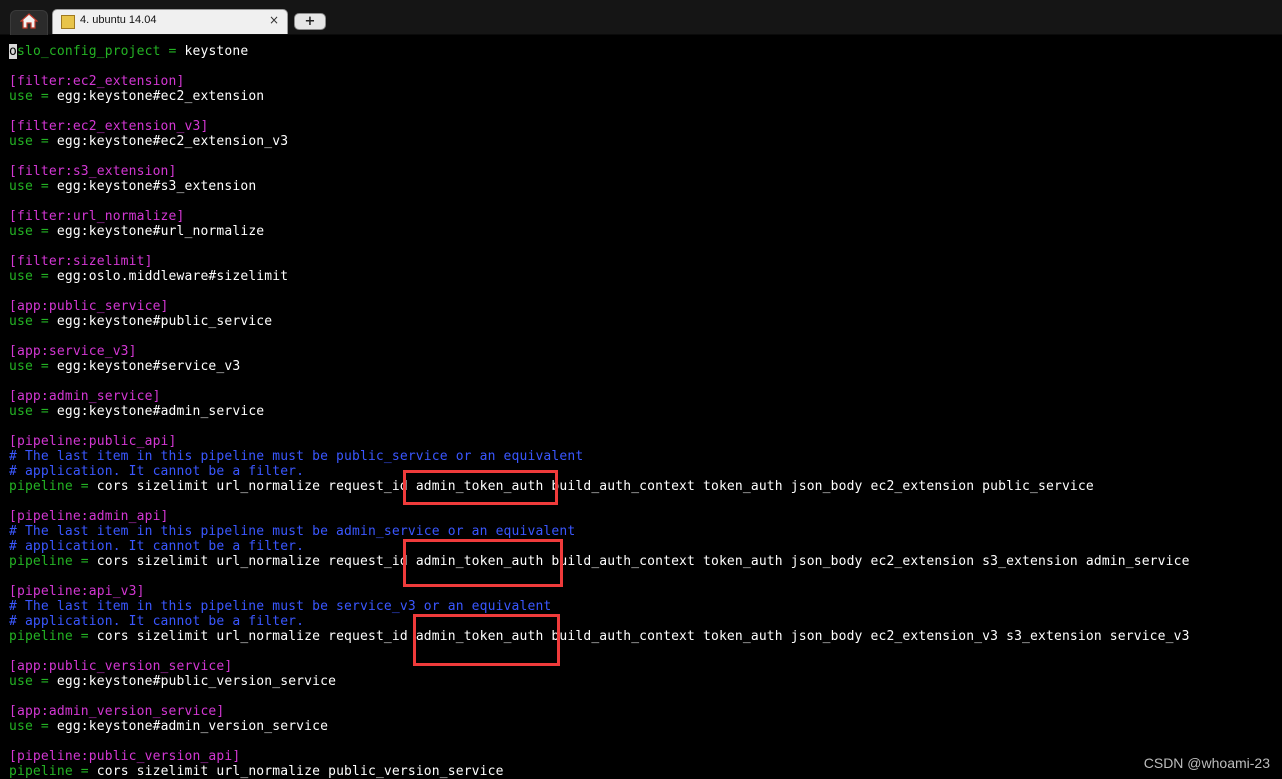 The height and width of the screenshot is (779, 1282). I want to click on setting-value: egg:keystone#ec2_extension, so click(160, 96).